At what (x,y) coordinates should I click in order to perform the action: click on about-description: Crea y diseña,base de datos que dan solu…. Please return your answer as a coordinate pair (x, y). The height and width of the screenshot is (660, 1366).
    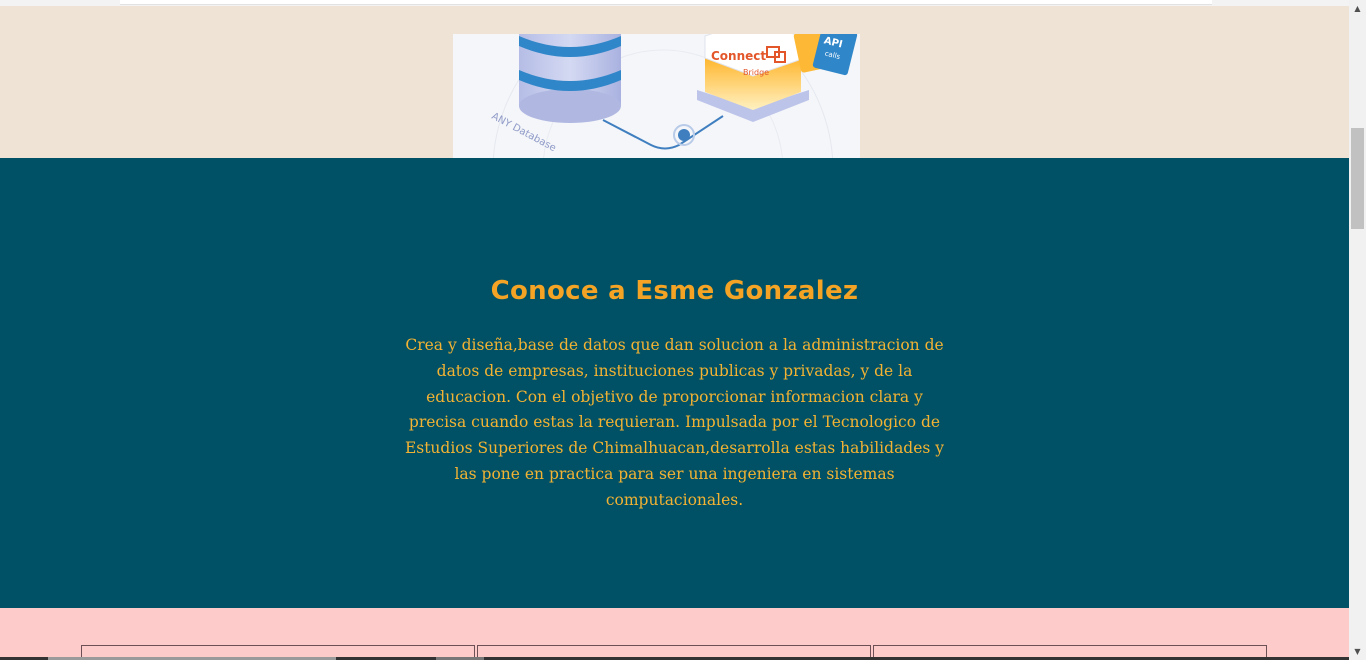
    Looking at the image, I should click on (674, 422).